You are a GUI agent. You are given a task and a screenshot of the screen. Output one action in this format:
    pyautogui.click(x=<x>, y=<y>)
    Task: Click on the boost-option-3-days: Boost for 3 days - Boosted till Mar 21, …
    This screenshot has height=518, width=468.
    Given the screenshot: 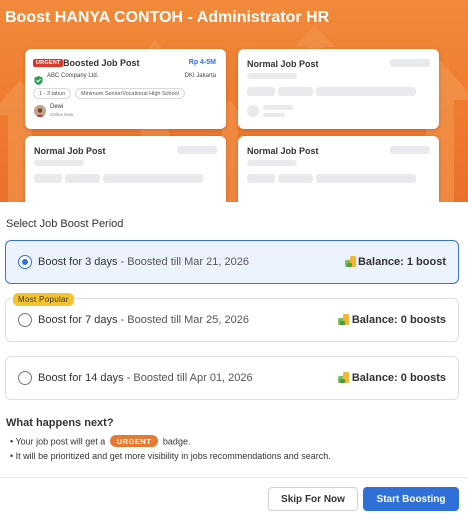 What is the action you would take?
    pyautogui.click(x=232, y=262)
    